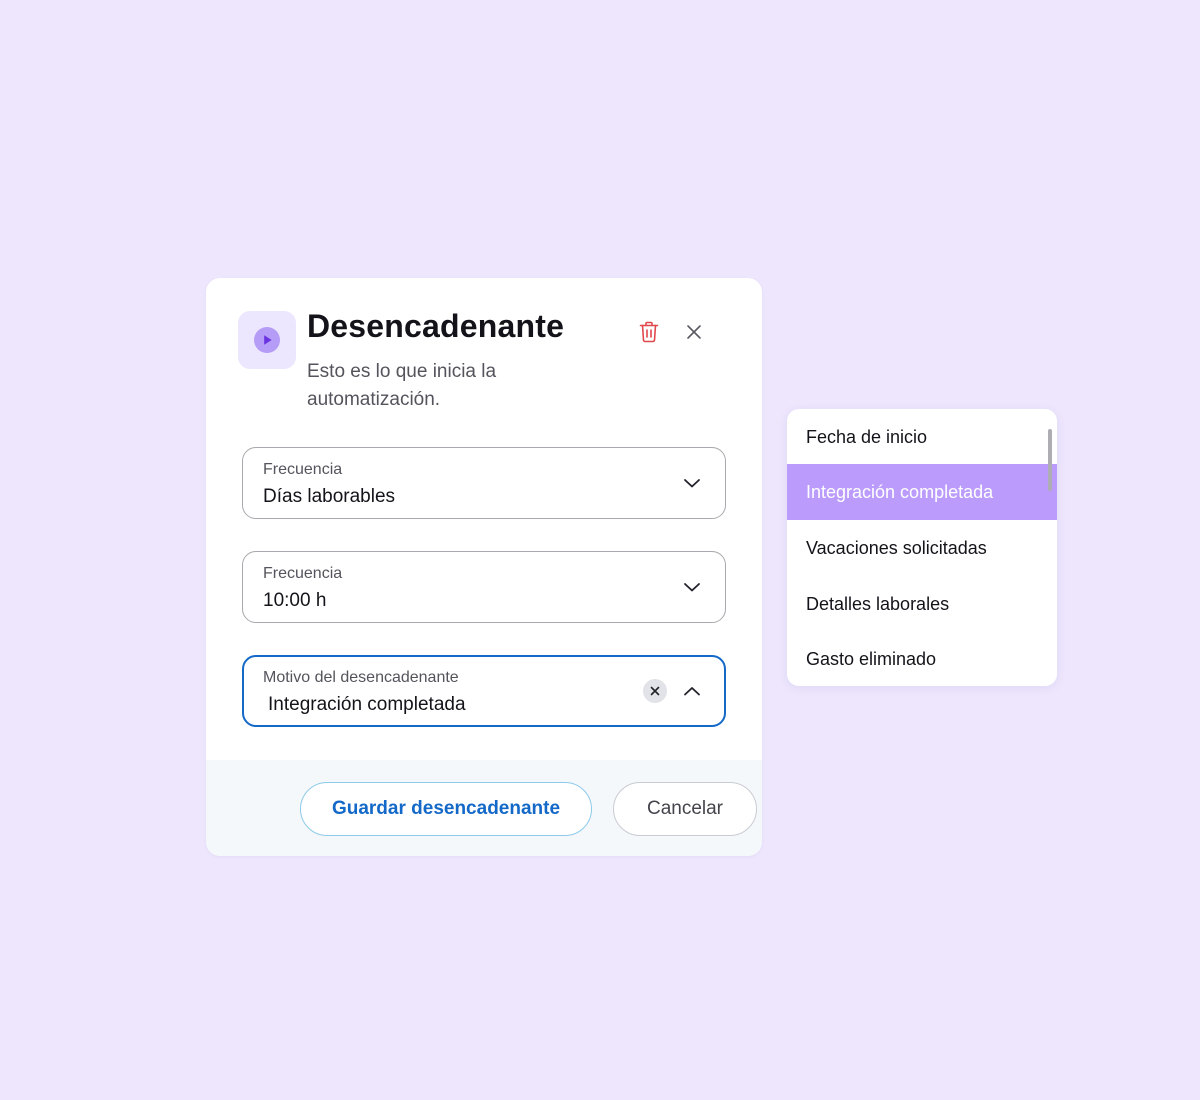  Describe the element at coordinates (1050, 460) in the screenshot. I see `listbox-scrollbar` at that location.